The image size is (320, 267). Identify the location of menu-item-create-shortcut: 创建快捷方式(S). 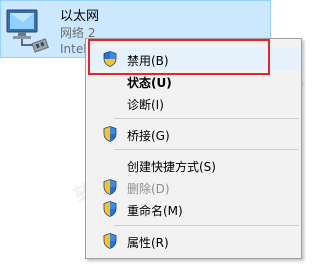
(193, 165).